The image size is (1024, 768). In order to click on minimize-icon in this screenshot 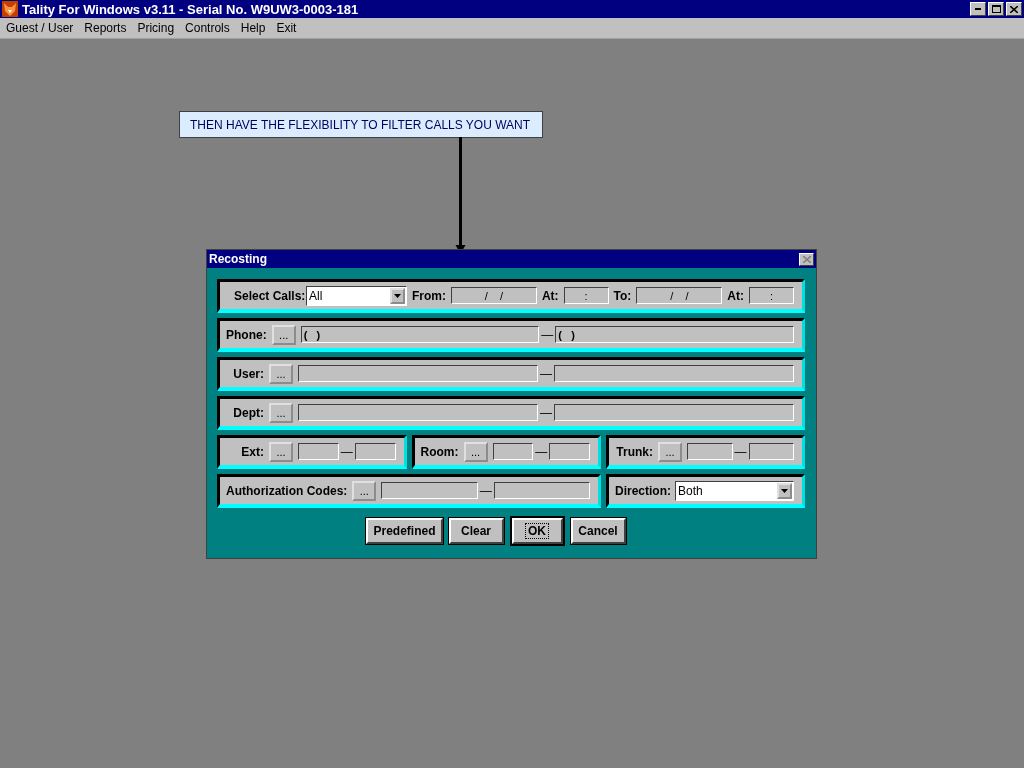, I will do `click(978, 9)`.